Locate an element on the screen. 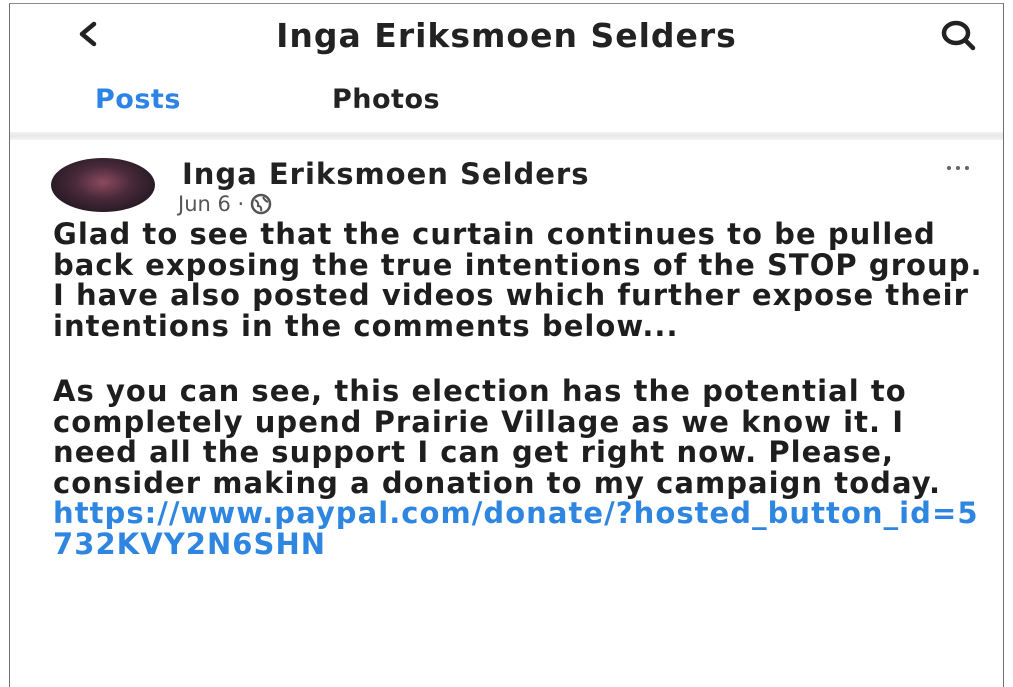  post-author: Inga Eriksmoen Selders is located at coordinates (386, 174).